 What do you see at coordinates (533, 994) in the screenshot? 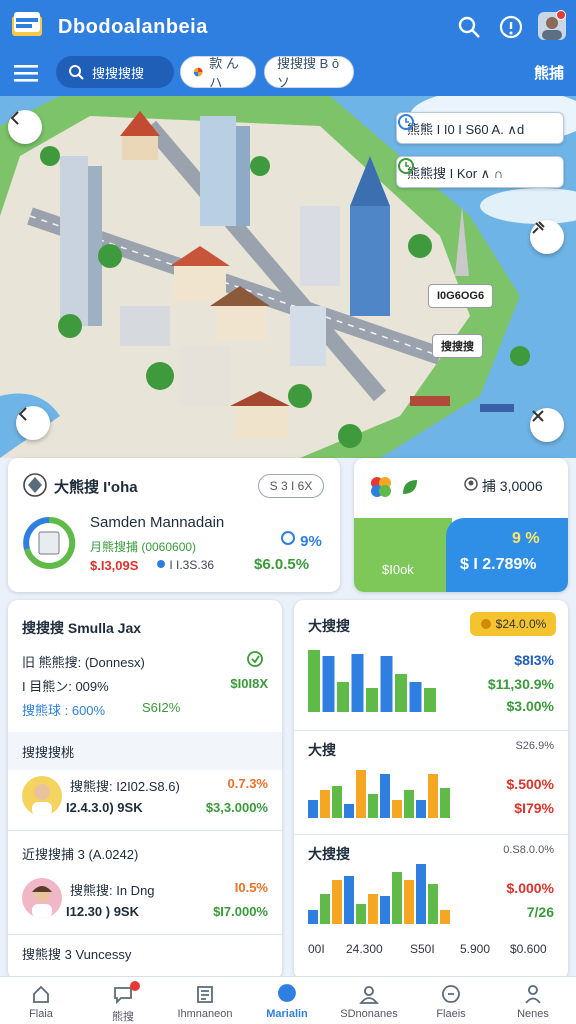
I see `profile-icon` at bounding box center [533, 994].